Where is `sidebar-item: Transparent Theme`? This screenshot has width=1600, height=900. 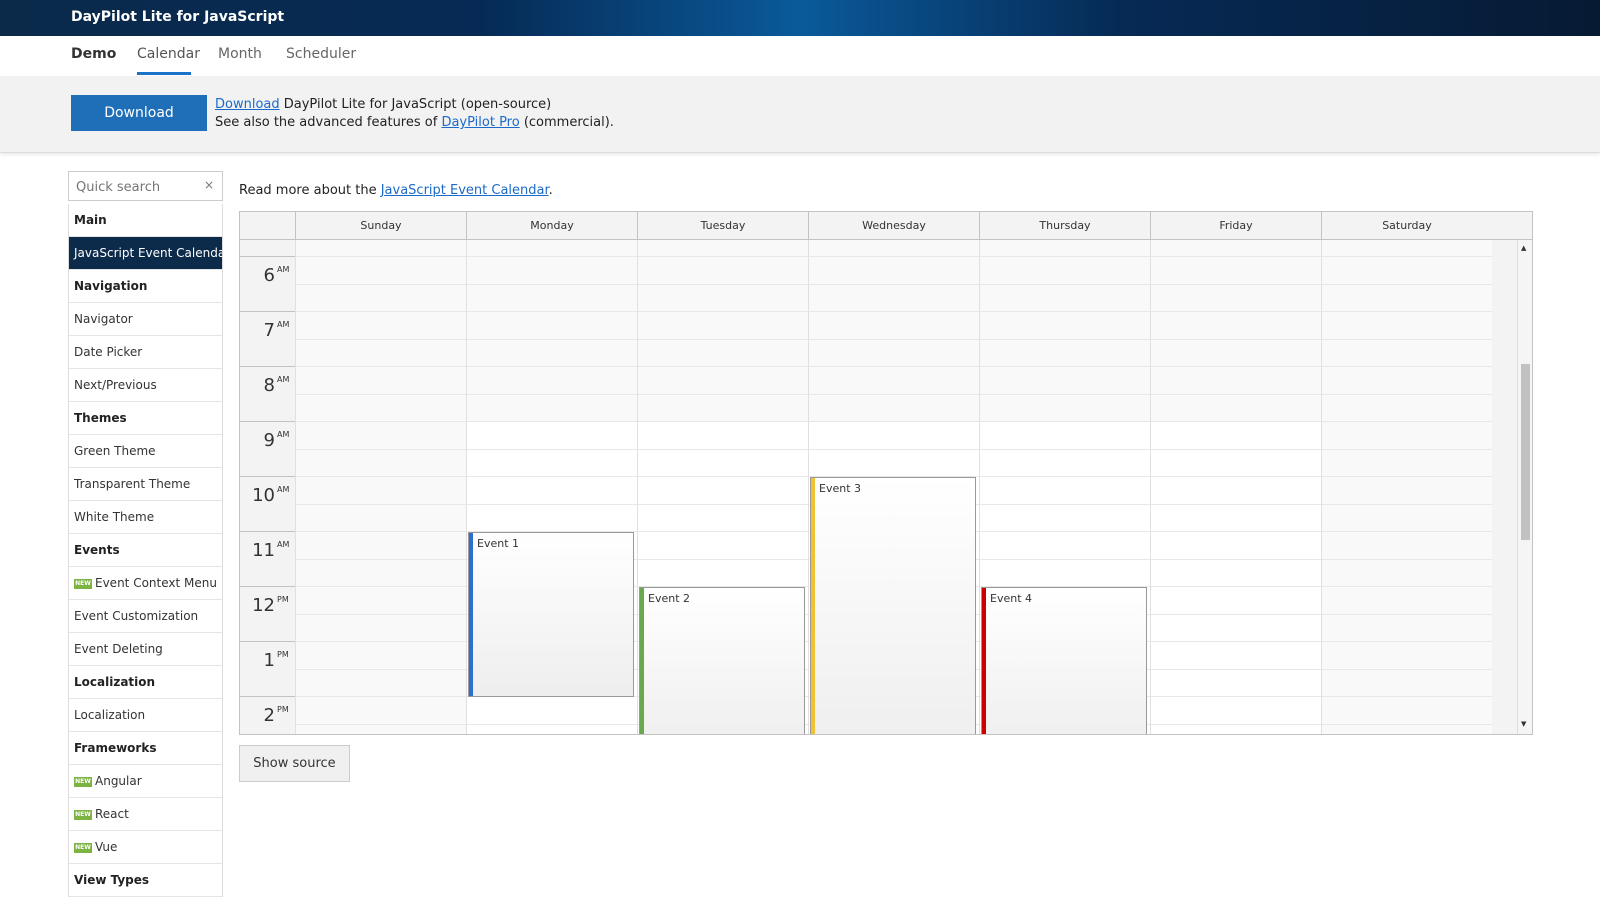 sidebar-item: Transparent Theme is located at coordinates (145, 484).